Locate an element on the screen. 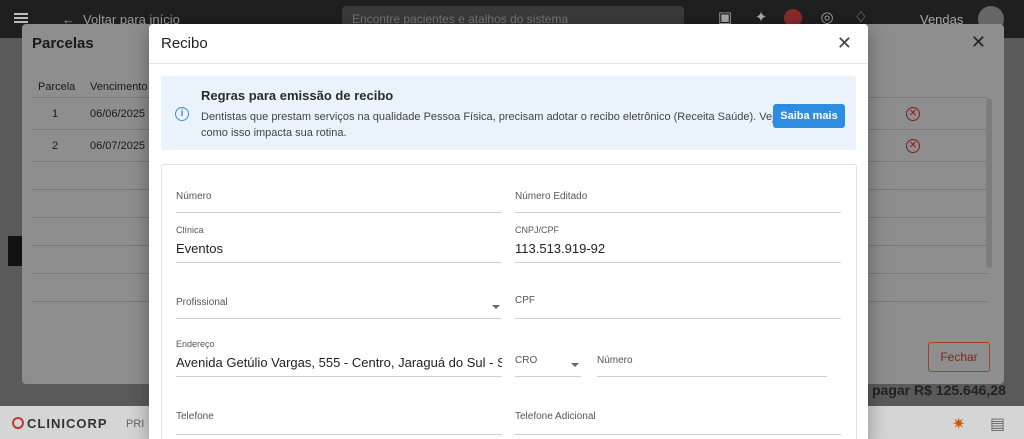 The width and height of the screenshot is (1024, 439). brand-suffix: PRI is located at coordinates (135, 424).